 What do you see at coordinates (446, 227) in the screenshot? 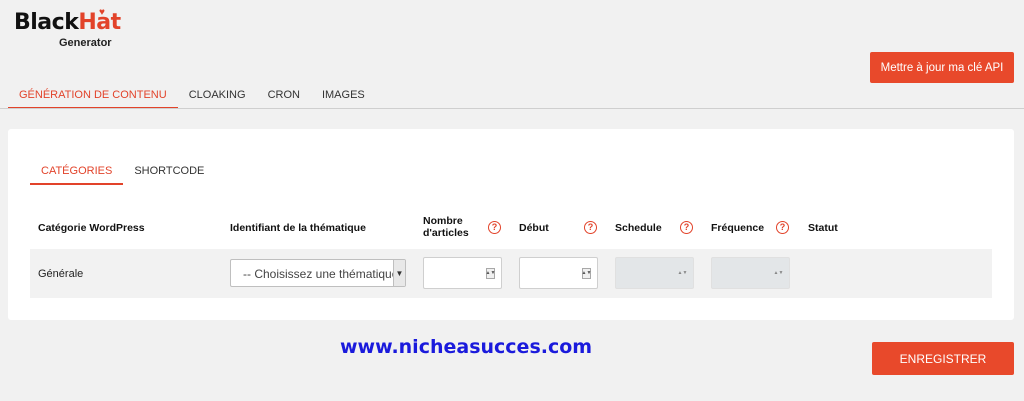
I see `header-articles-count: Nombre d'articles` at bounding box center [446, 227].